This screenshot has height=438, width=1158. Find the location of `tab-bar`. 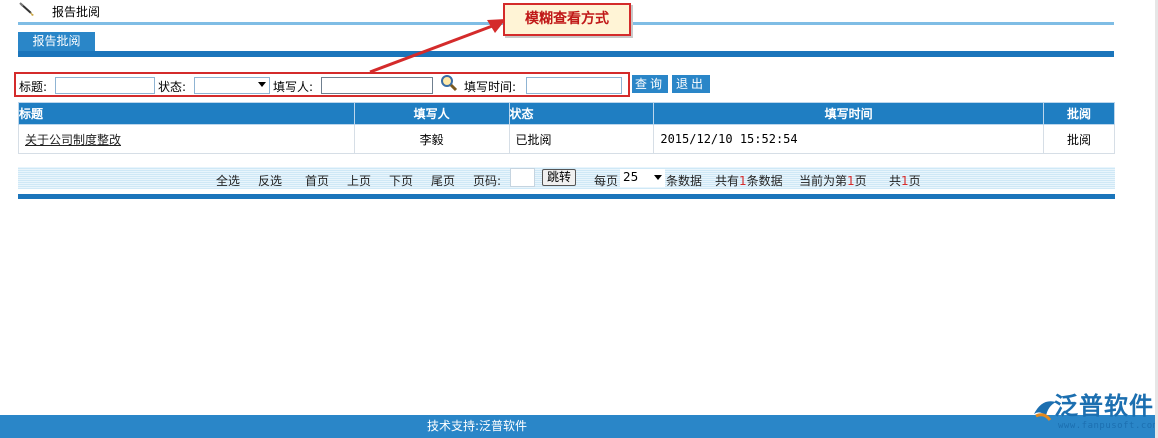

tab-bar is located at coordinates (566, 54).